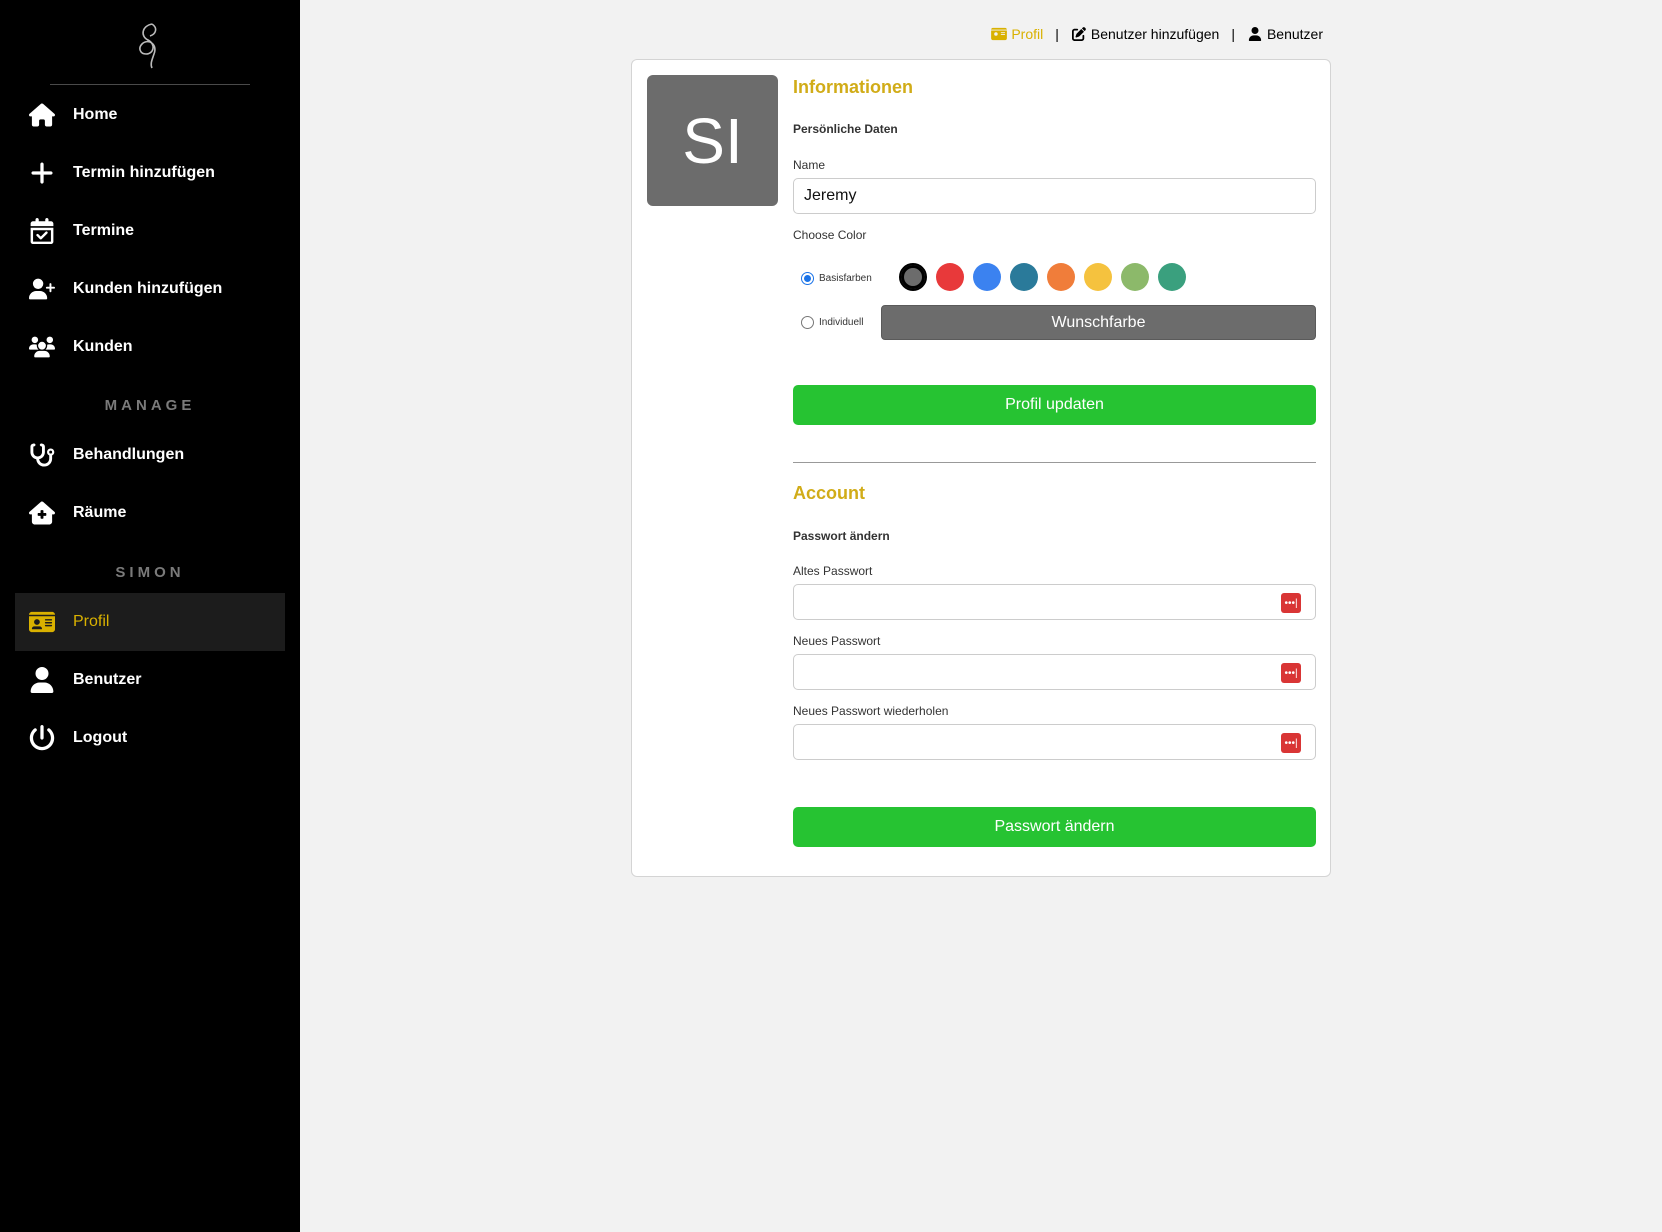 The image size is (1662, 1232). Describe the element at coordinates (1054, 827) in the screenshot. I see `change-password-button: Passwort ändern` at that location.